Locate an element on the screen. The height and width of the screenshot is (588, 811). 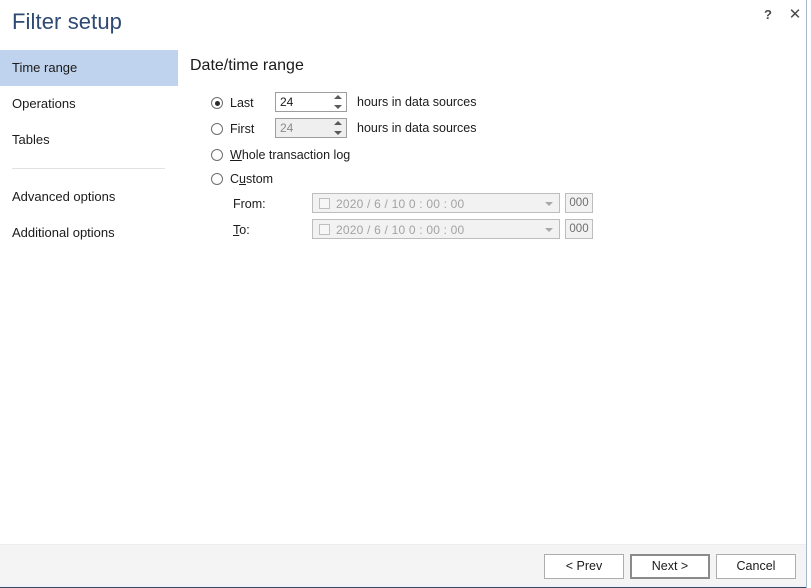
to-milliseconds-field: 000 is located at coordinates (579, 229).